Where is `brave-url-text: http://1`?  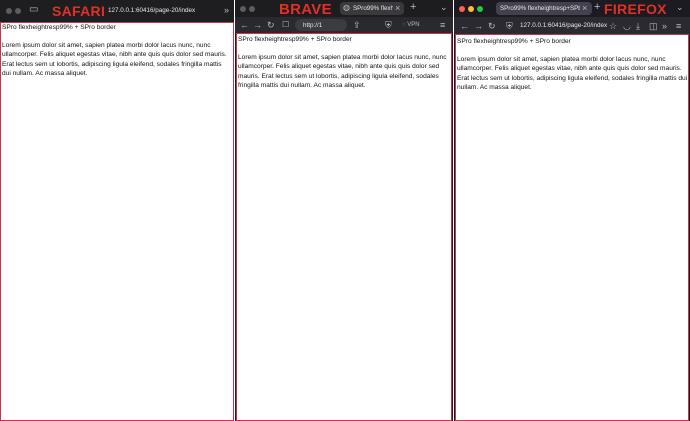 brave-url-text: http://1 is located at coordinates (313, 25).